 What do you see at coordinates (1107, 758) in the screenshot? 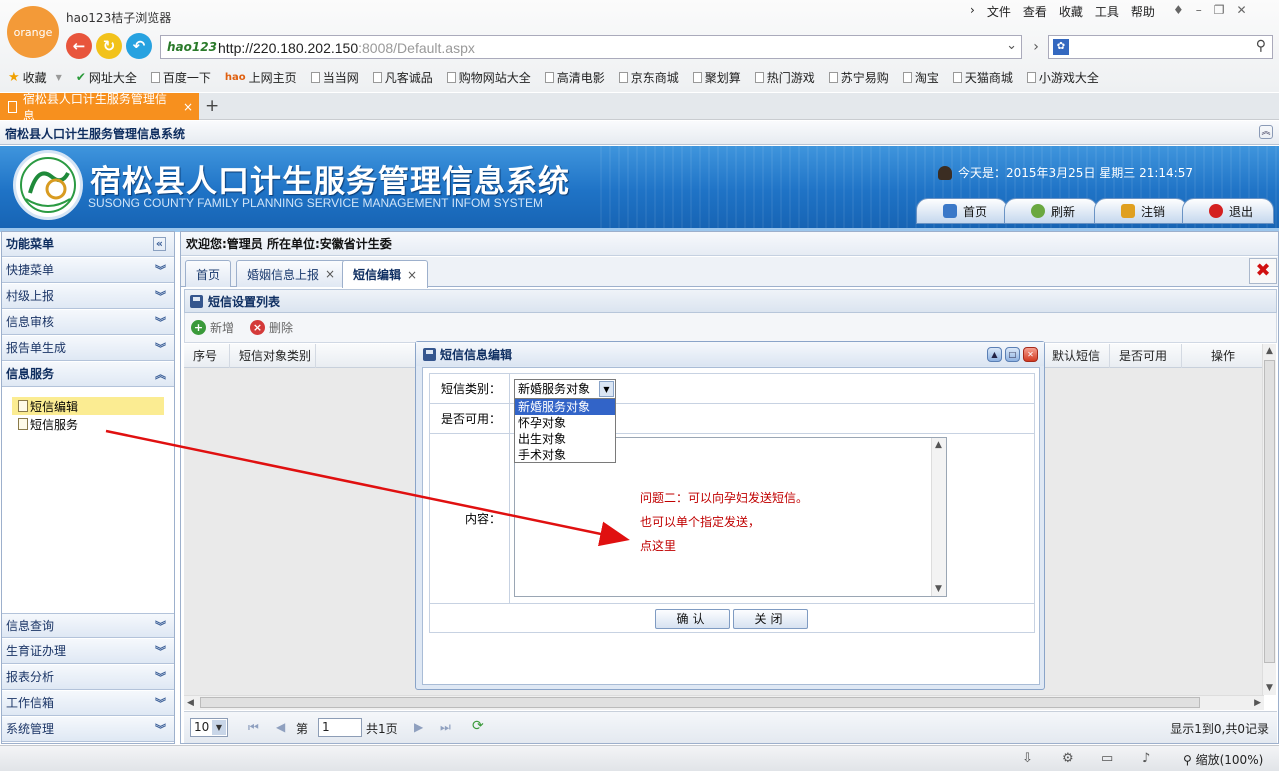
I see `screen-icon: ▭` at bounding box center [1107, 758].